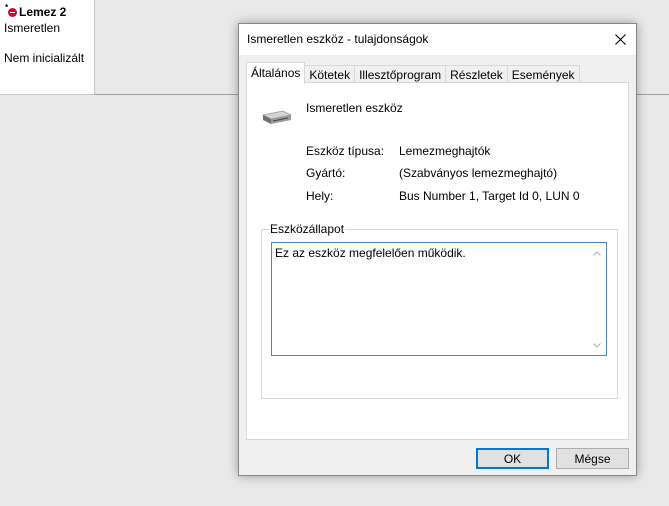  I want to click on prop-value-manufacturer: (Szabványos lemezmeghajtó), so click(478, 173).